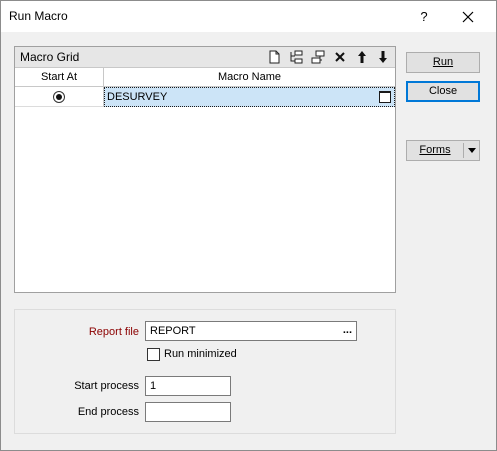 This screenshot has height=451, width=497. I want to click on start-at-cell, so click(59, 97).